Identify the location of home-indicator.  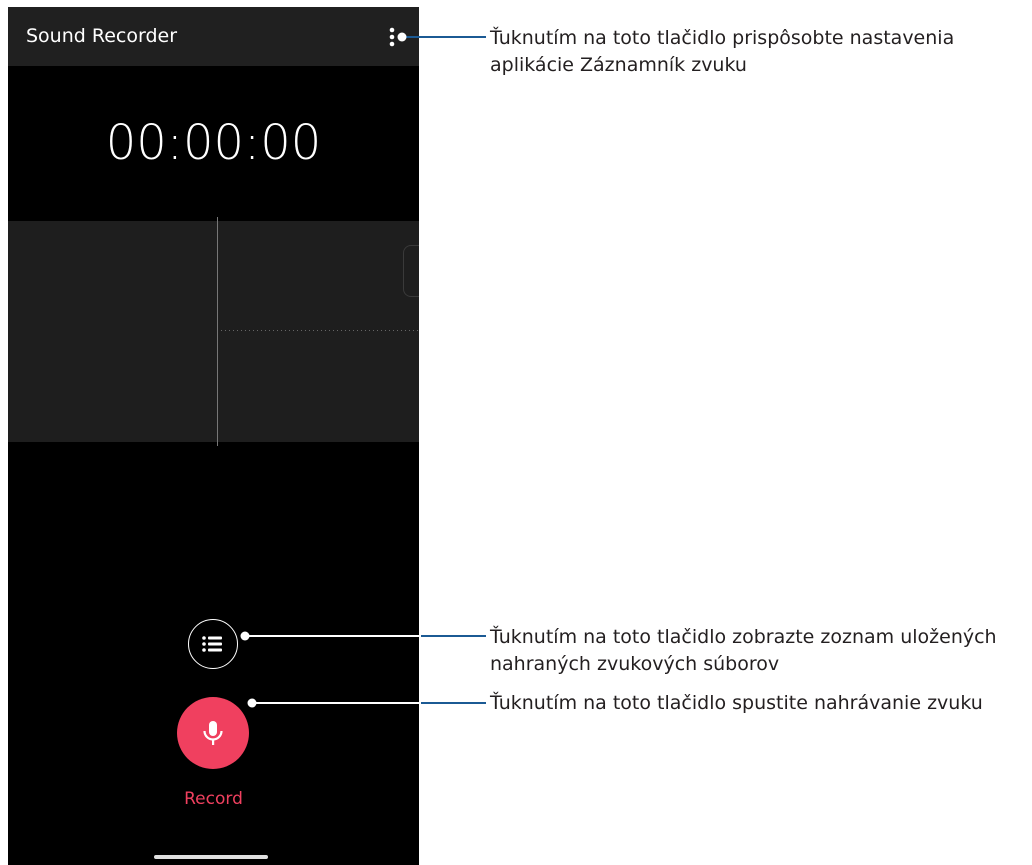
(211, 857).